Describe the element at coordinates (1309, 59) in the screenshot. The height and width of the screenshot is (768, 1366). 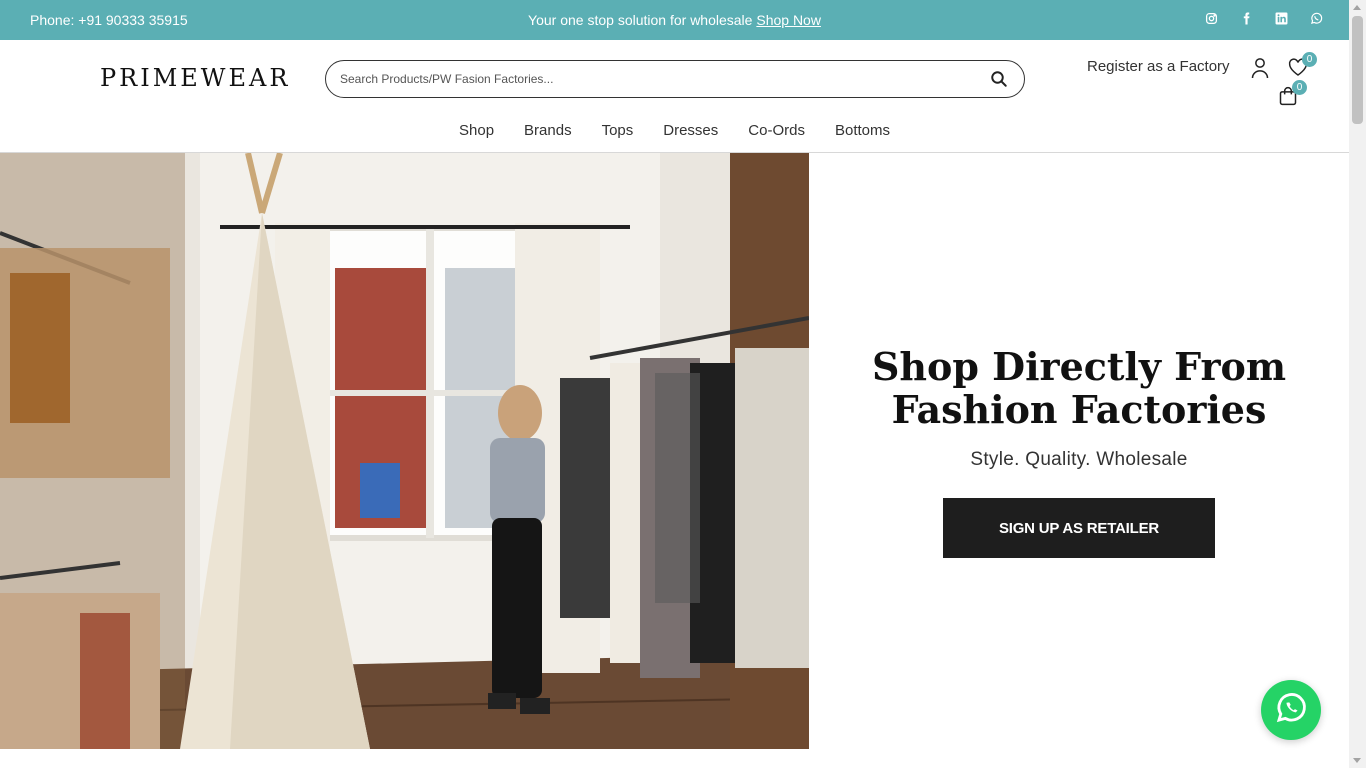
I see `wishlist-count-badge: 0` at that location.